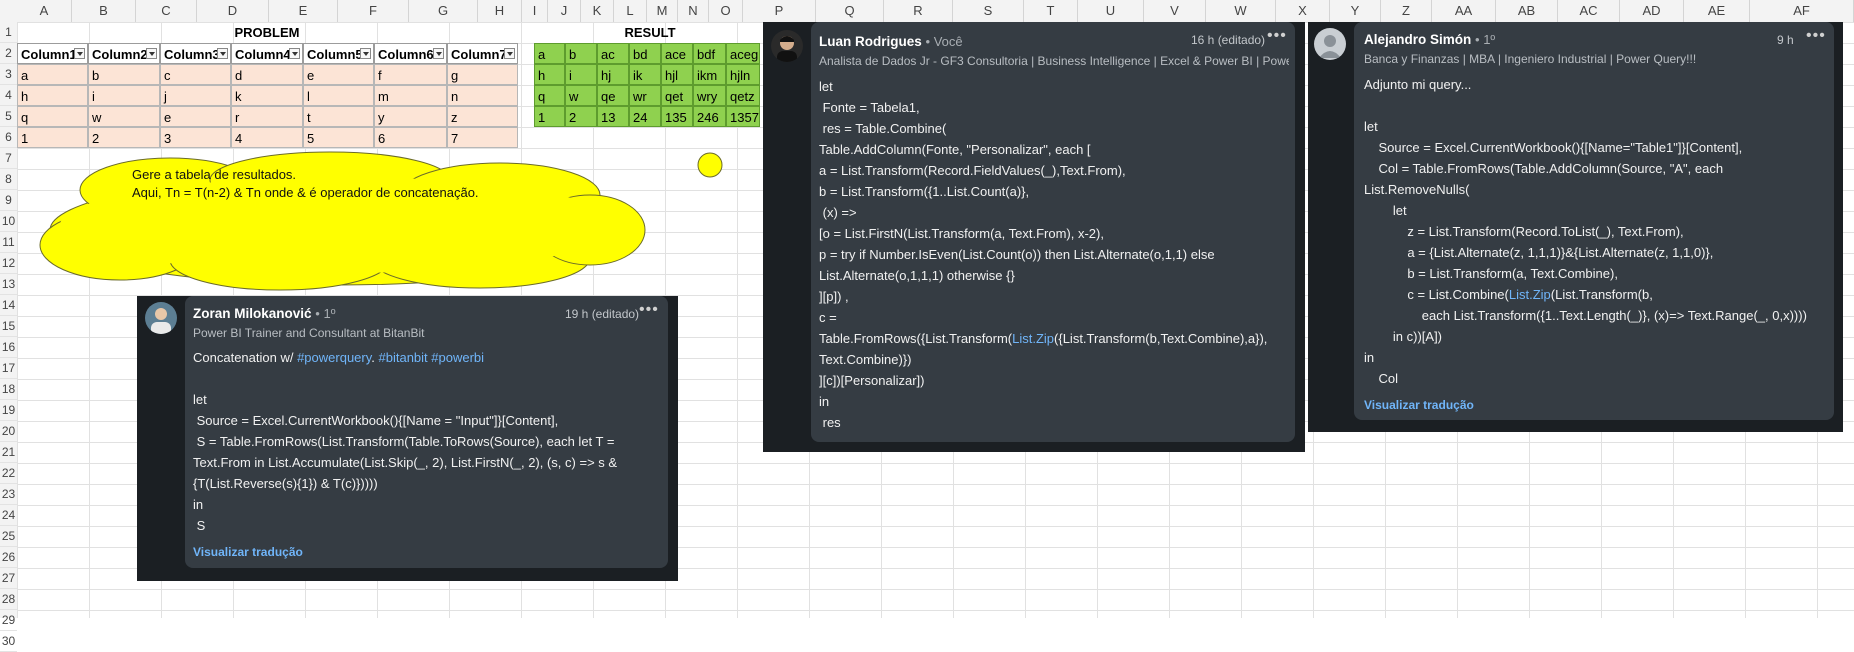 Image resolution: width=1854 pixels, height=652 pixels. What do you see at coordinates (1241, 11) in the screenshot?
I see `column-header: W` at bounding box center [1241, 11].